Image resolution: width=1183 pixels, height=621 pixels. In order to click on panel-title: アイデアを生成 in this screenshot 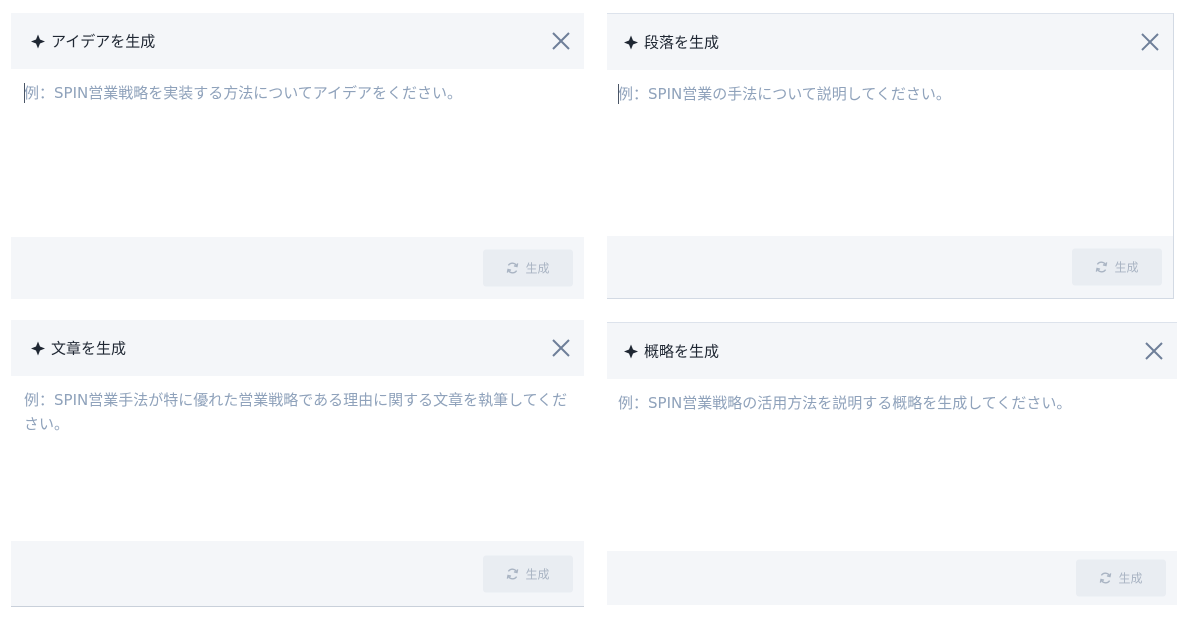, I will do `click(93, 41)`.